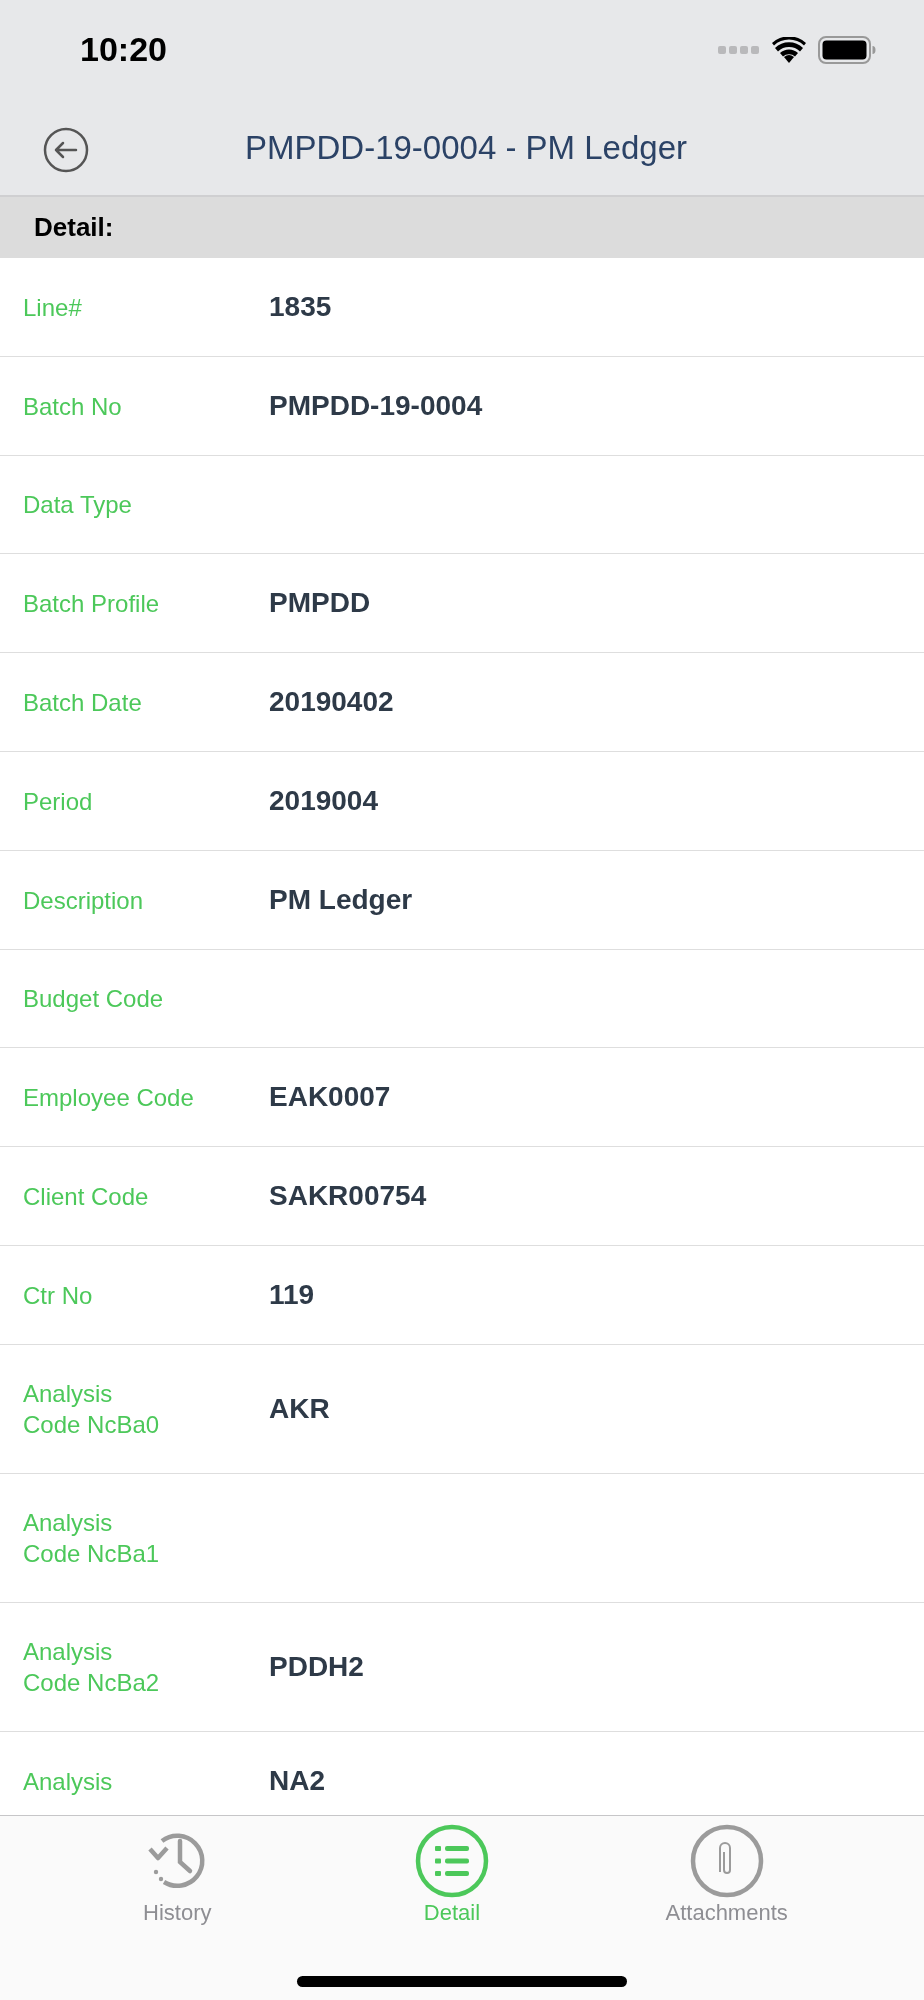  Describe the element at coordinates (330, 1097) in the screenshot. I see `field-value: EAK0007` at that location.